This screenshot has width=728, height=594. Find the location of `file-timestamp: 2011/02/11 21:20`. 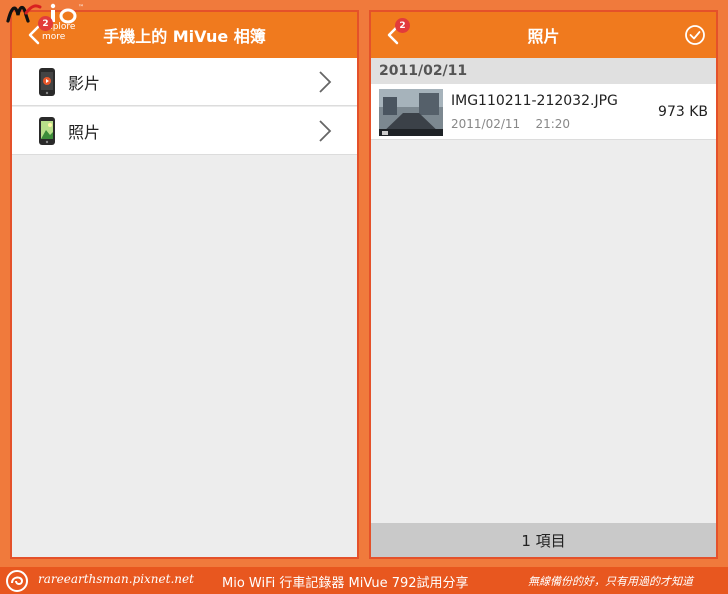

file-timestamp: 2011/02/11 21:20 is located at coordinates (510, 124).